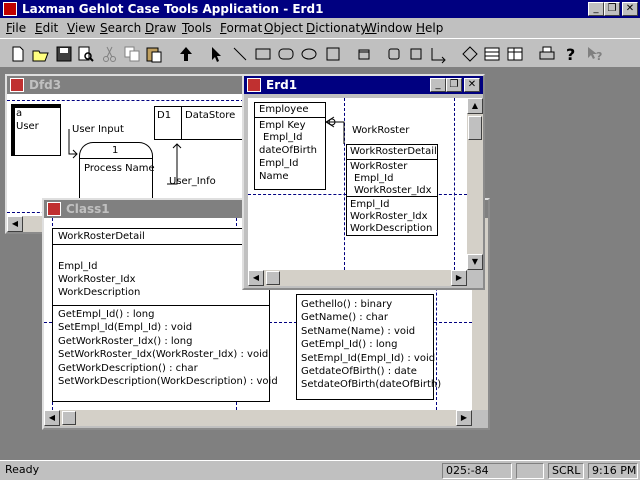 The height and width of the screenshot is (480, 640). I want to click on erd1-title: Erd1, so click(282, 85).